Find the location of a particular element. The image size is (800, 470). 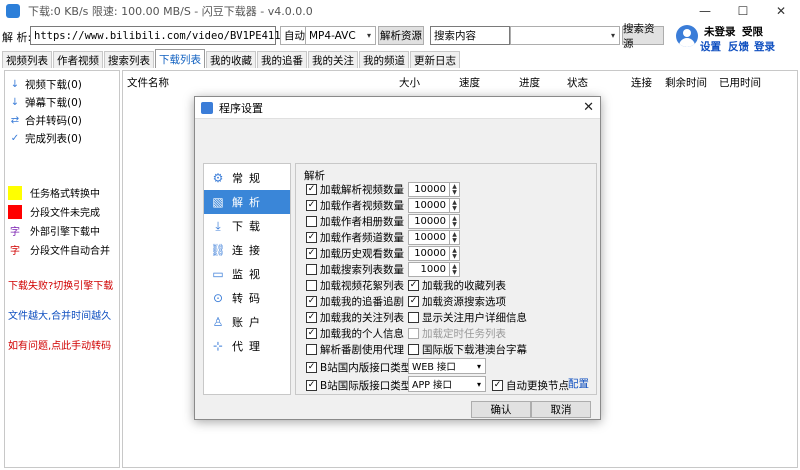

tab-my-channels: 我的频道 is located at coordinates (384, 59).